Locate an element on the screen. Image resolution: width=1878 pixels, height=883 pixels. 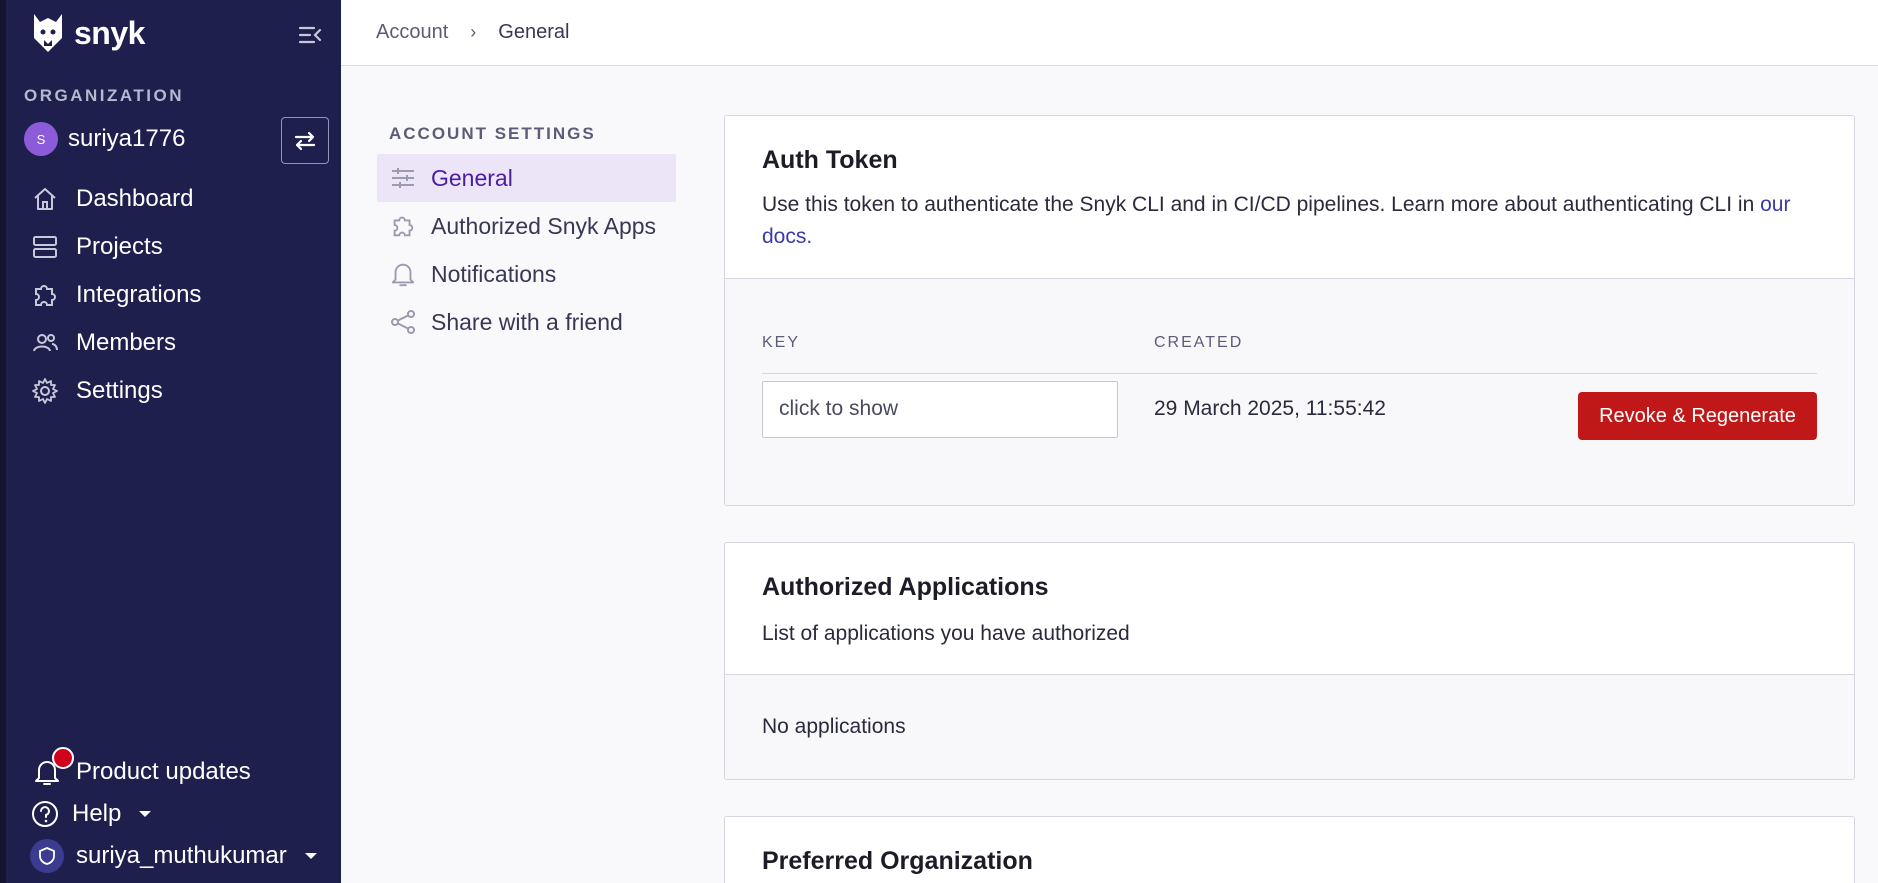
switch-org-button is located at coordinates (305, 140).